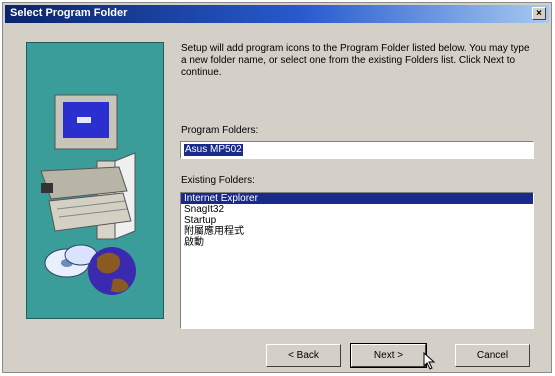 The width and height of the screenshot is (555, 376). What do you see at coordinates (388, 355) in the screenshot?
I see `next-button: Next >` at bounding box center [388, 355].